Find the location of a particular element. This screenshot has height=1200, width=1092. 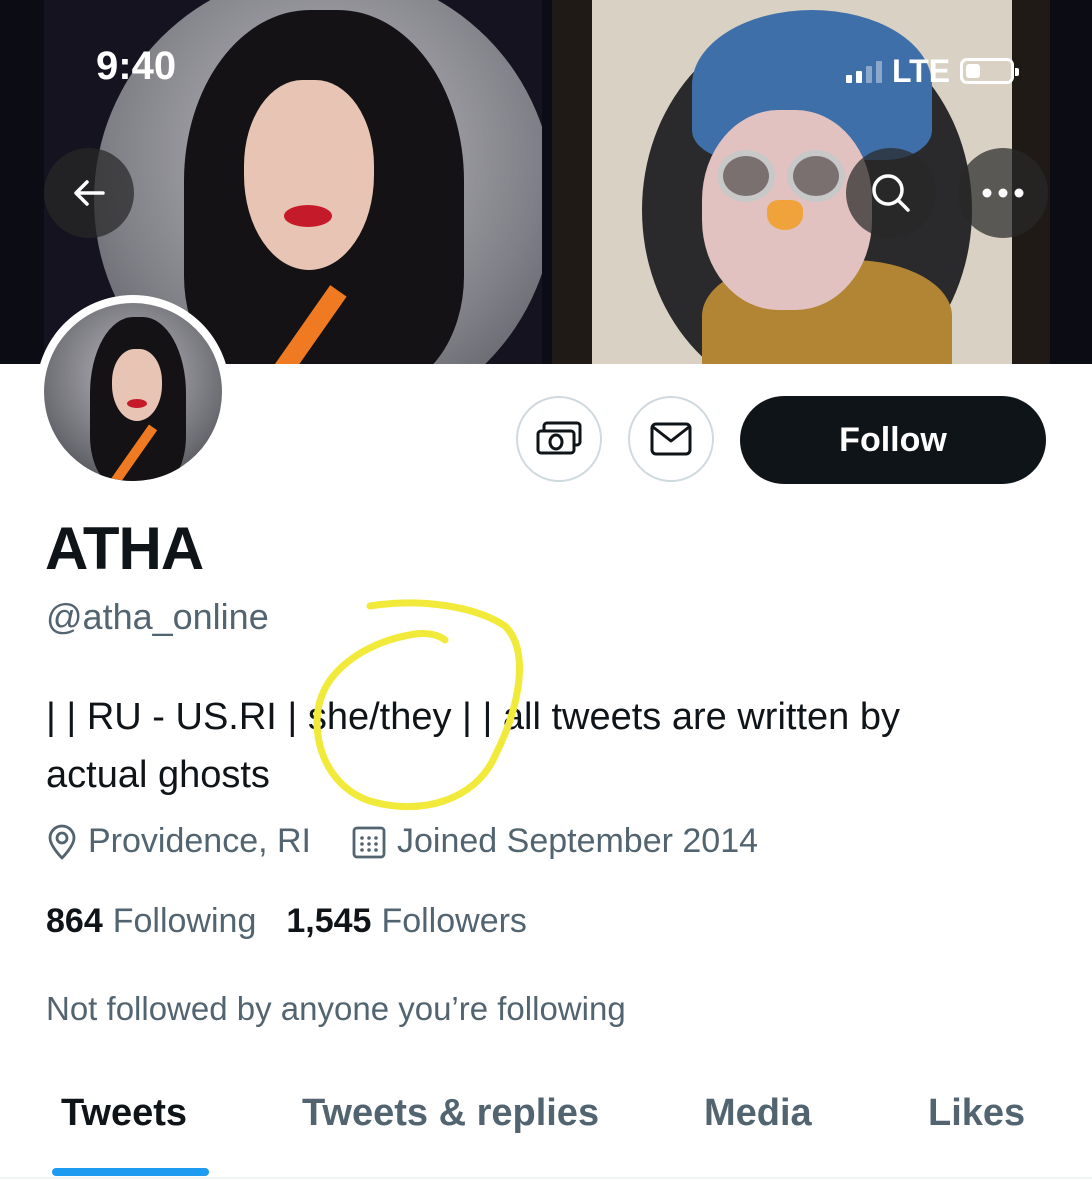

location: Providence, RI is located at coordinates (178, 841).